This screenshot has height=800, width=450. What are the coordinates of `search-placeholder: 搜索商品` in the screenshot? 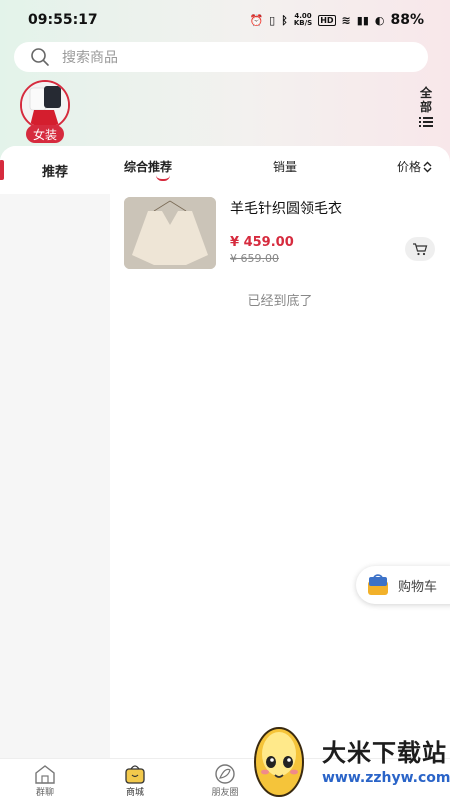 It's located at (90, 58).